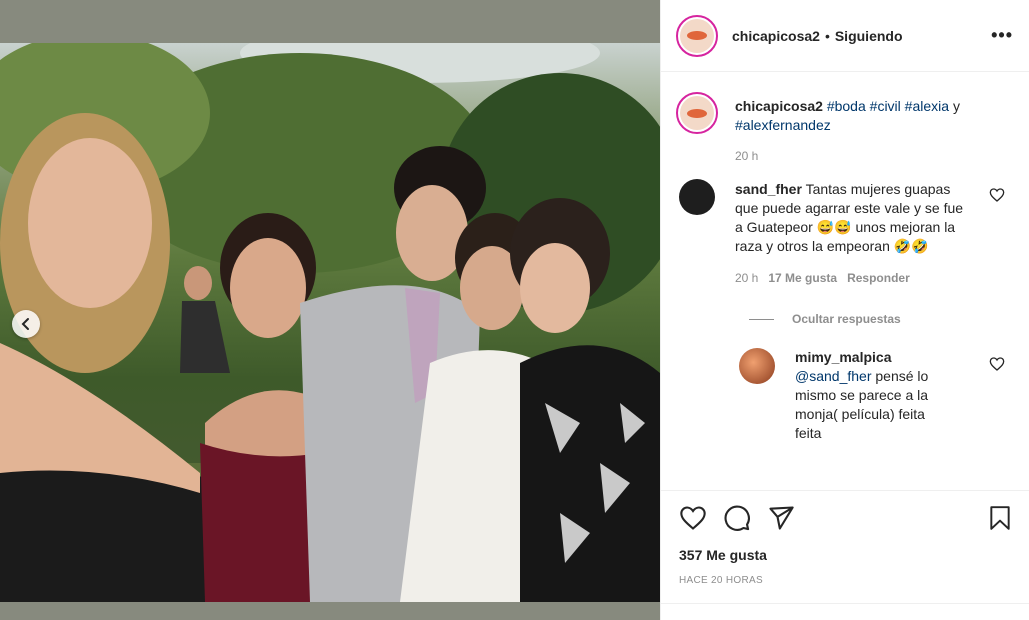 This screenshot has width=1029, height=620. What do you see at coordinates (697, 197) in the screenshot?
I see `commenter-avatar` at bounding box center [697, 197].